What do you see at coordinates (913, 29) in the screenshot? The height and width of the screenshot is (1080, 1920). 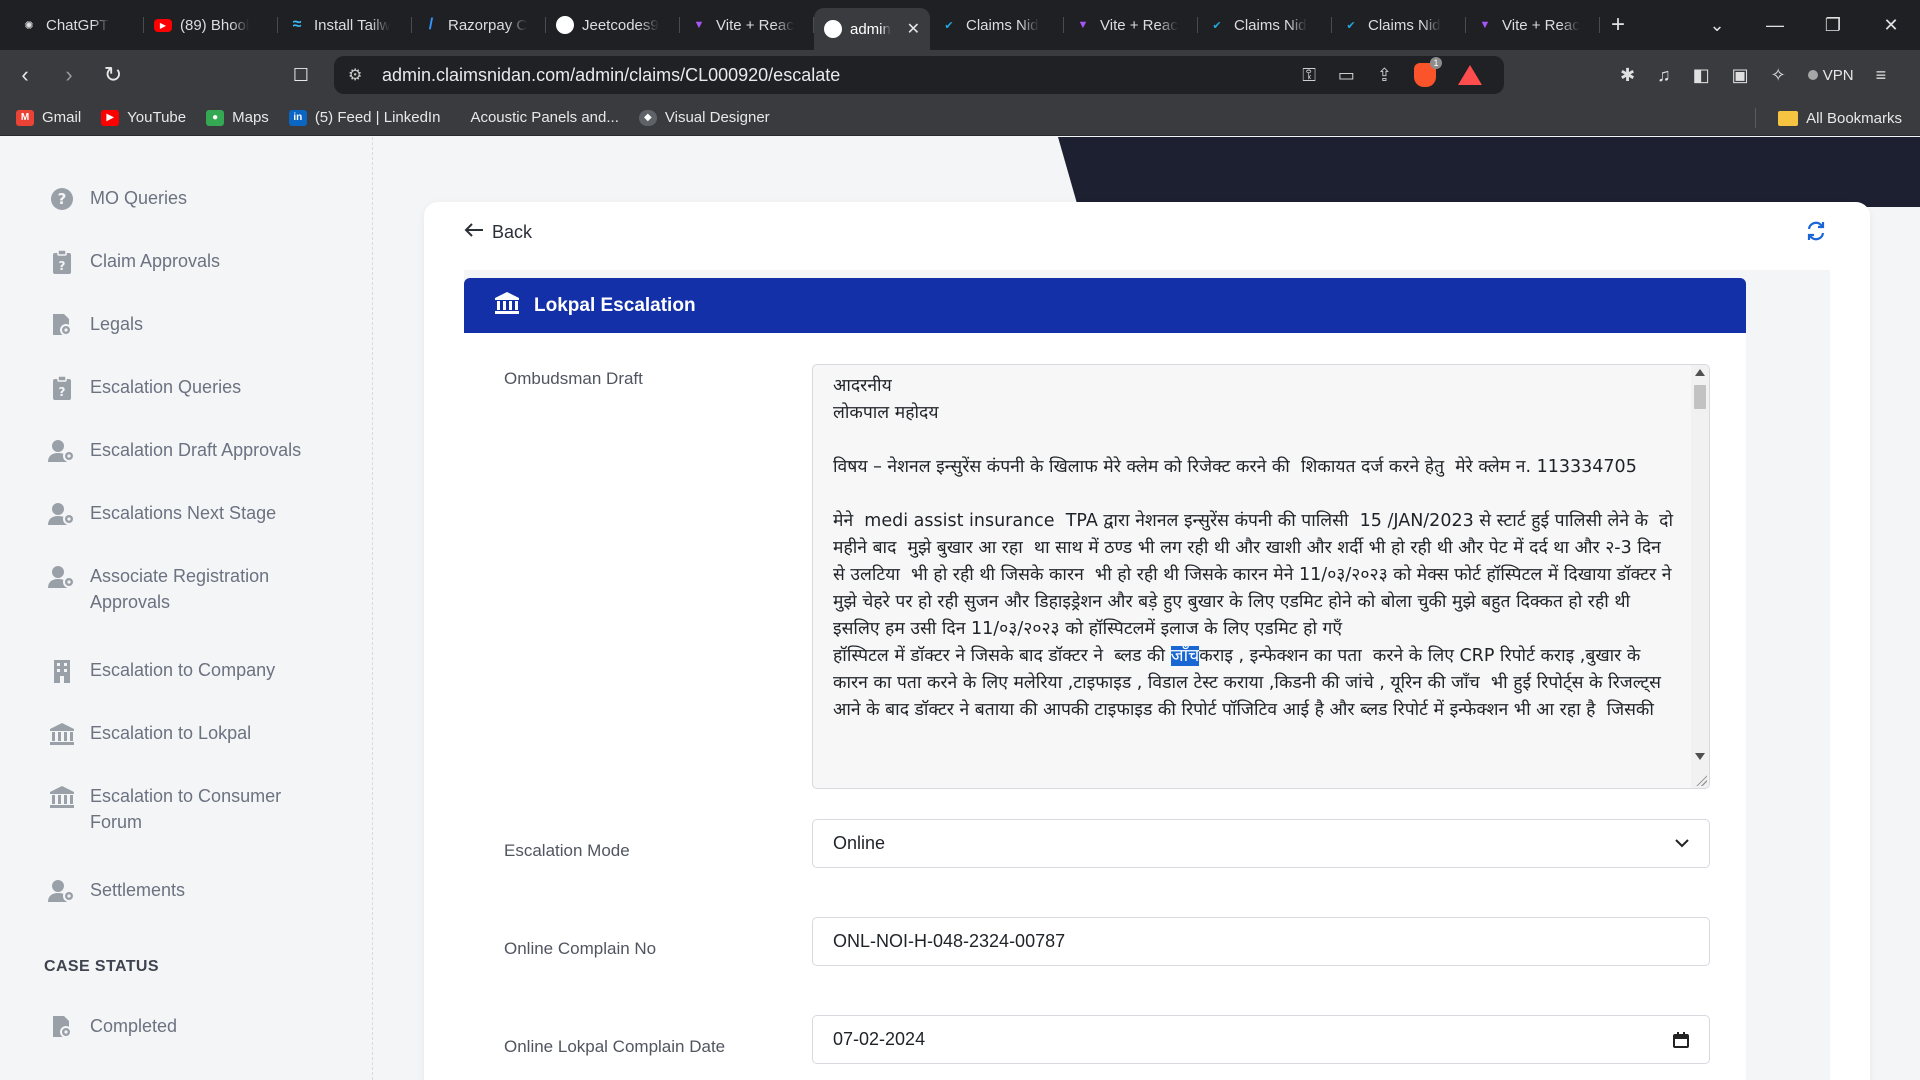 I see `close-tab-icon: ✕` at bounding box center [913, 29].